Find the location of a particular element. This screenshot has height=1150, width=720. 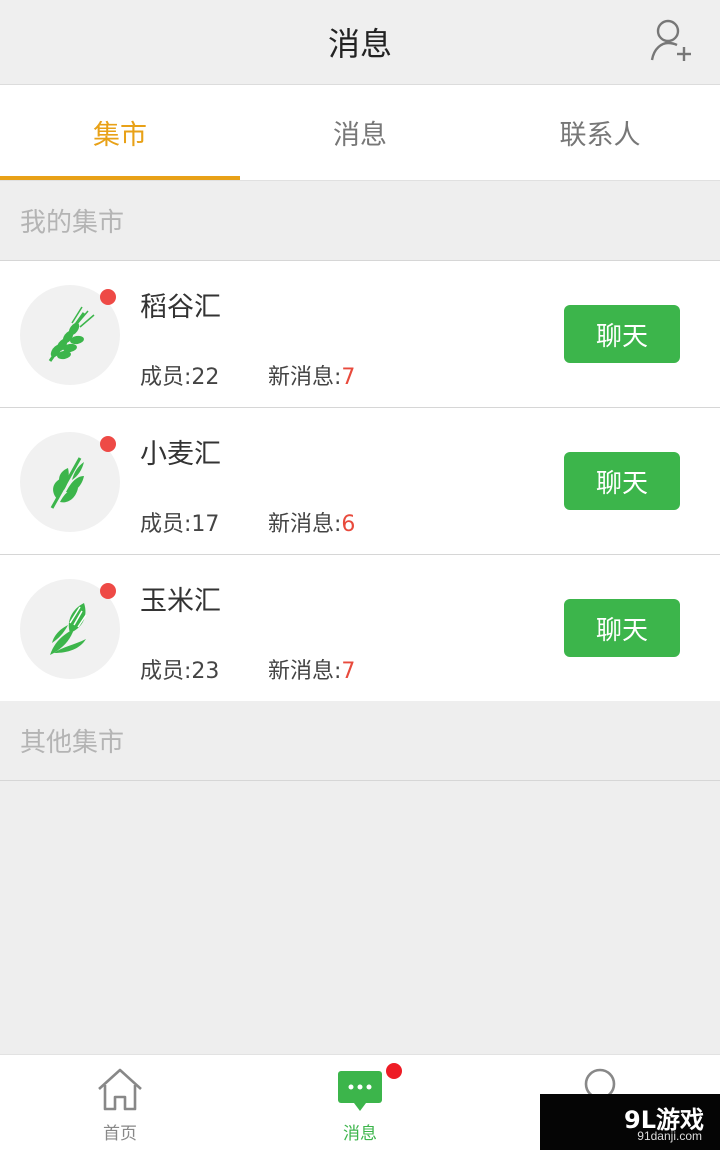

member-count: 成员:17 is located at coordinates (204, 522).